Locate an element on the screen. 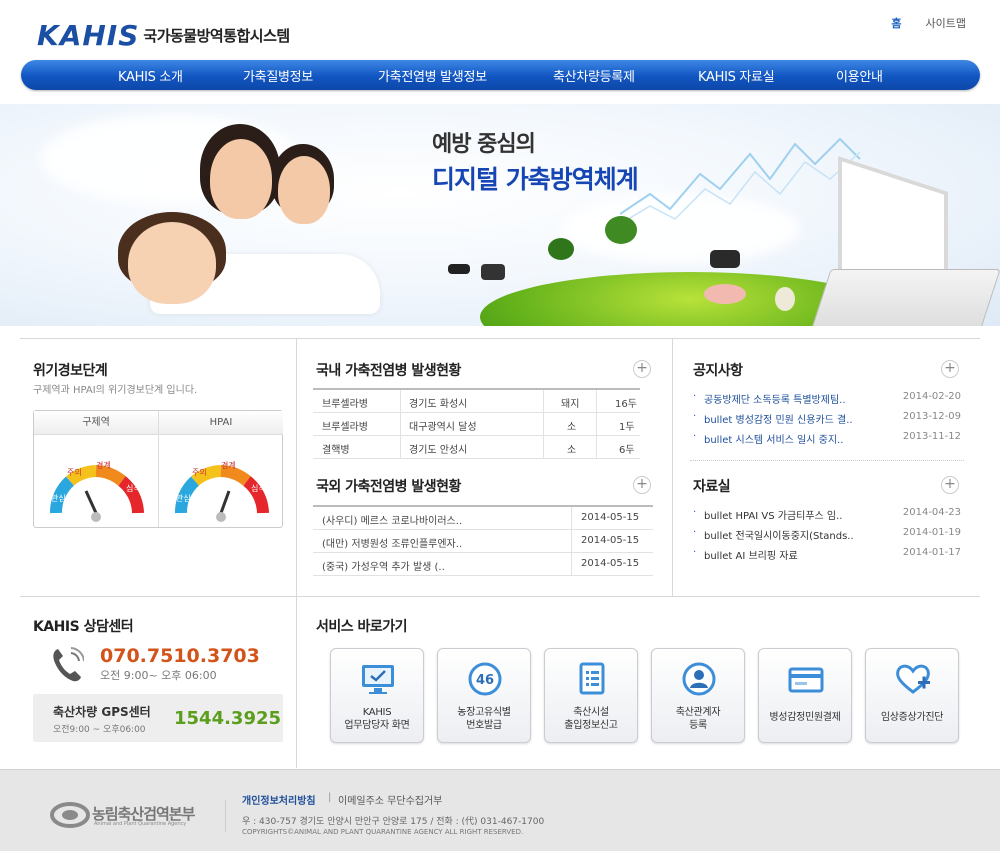 This screenshot has width=1000, height=851. woman-face is located at coordinates (241, 179).